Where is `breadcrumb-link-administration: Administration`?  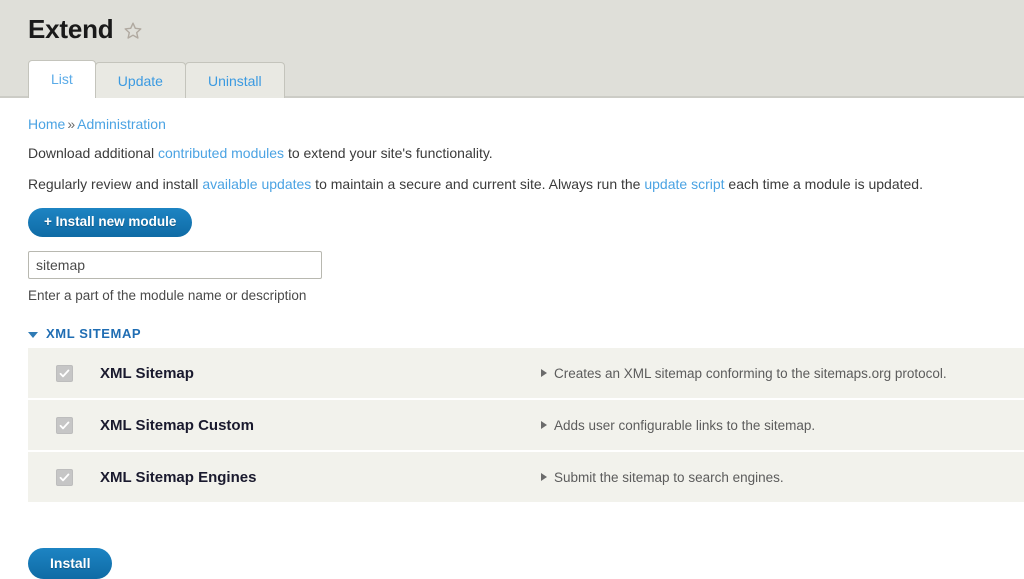
breadcrumb-link-administration: Administration is located at coordinates (121, 124).